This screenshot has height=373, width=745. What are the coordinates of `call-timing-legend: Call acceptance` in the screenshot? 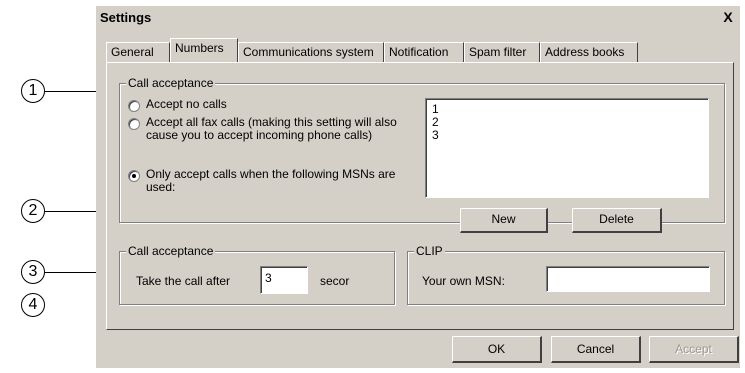 It's located at (171, 251).